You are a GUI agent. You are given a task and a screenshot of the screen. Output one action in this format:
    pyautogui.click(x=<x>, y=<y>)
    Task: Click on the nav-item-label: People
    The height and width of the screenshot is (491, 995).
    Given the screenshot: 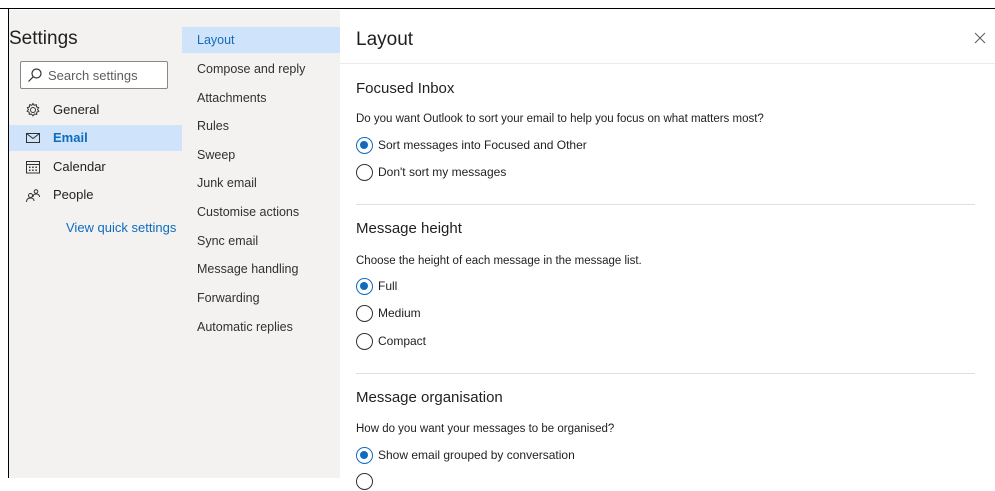 What is the action you would take?
    pyautogui.click(x=73, y=194)
    